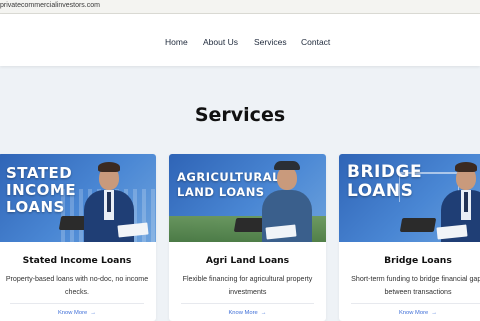  Describe the element at coordinates (220, 42) in the screenshot. I see `nav-about-us: About Us` at that location.